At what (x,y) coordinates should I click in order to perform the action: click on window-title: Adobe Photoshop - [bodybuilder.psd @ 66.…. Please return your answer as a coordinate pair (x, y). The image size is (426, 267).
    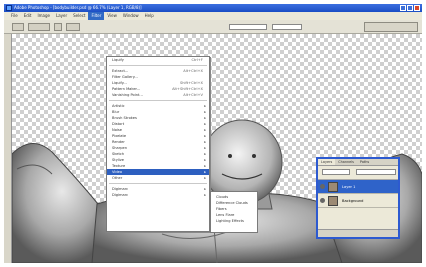
    Looking at the image, I should click on (78, 7).